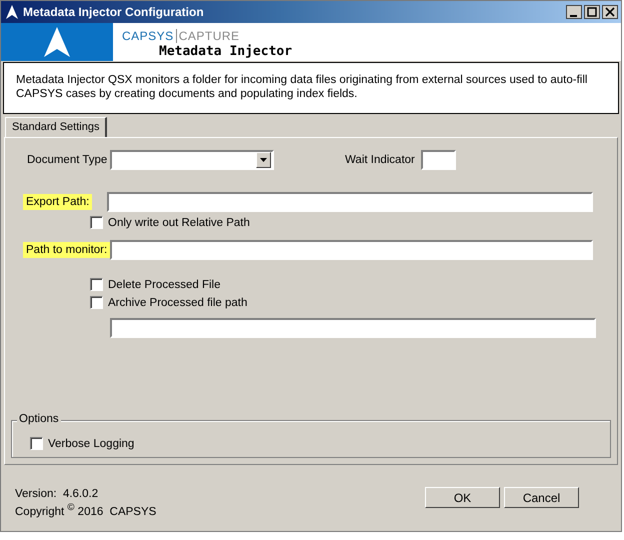  Describe the element at coordinates (164, 284) in the screenshot. I see `checkbox-label: Delete Processed File` at that location.